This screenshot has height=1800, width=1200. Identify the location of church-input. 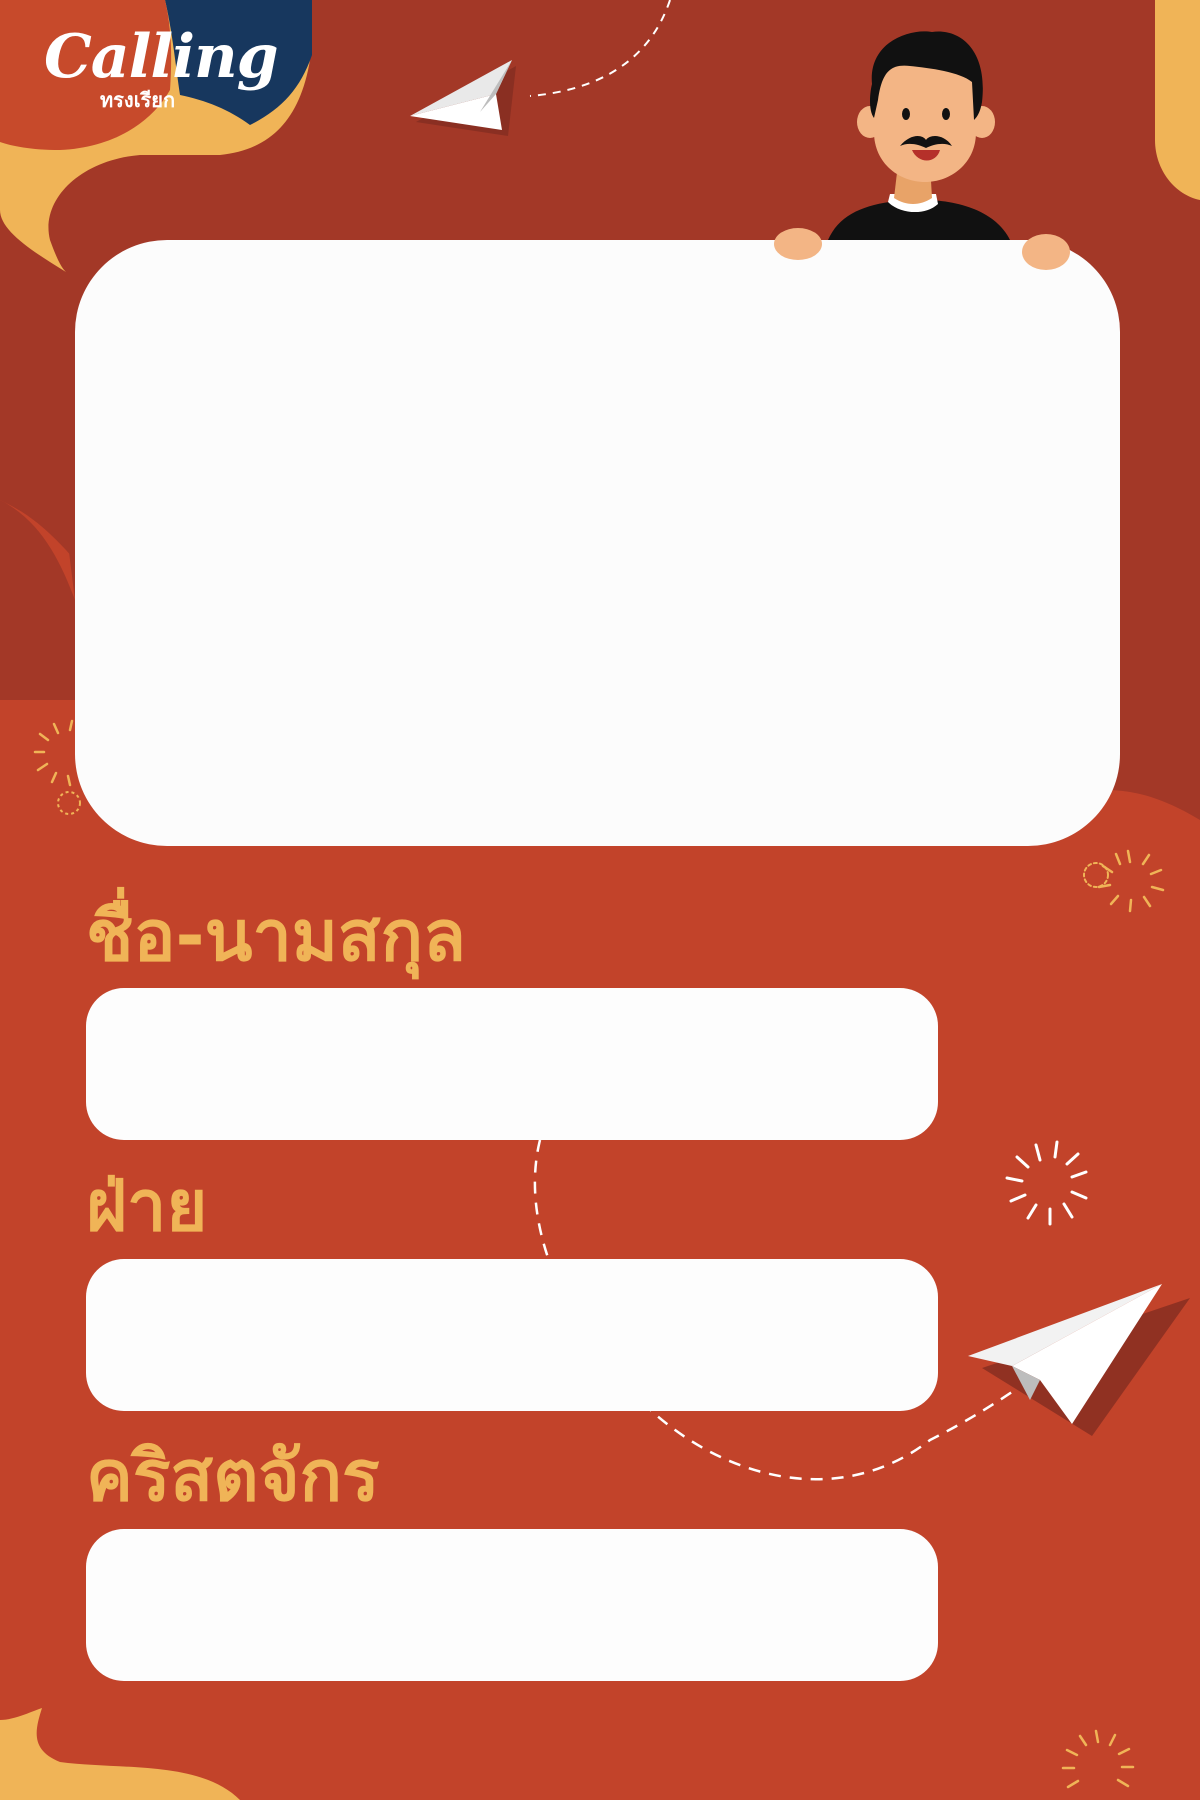
(512, 1605).